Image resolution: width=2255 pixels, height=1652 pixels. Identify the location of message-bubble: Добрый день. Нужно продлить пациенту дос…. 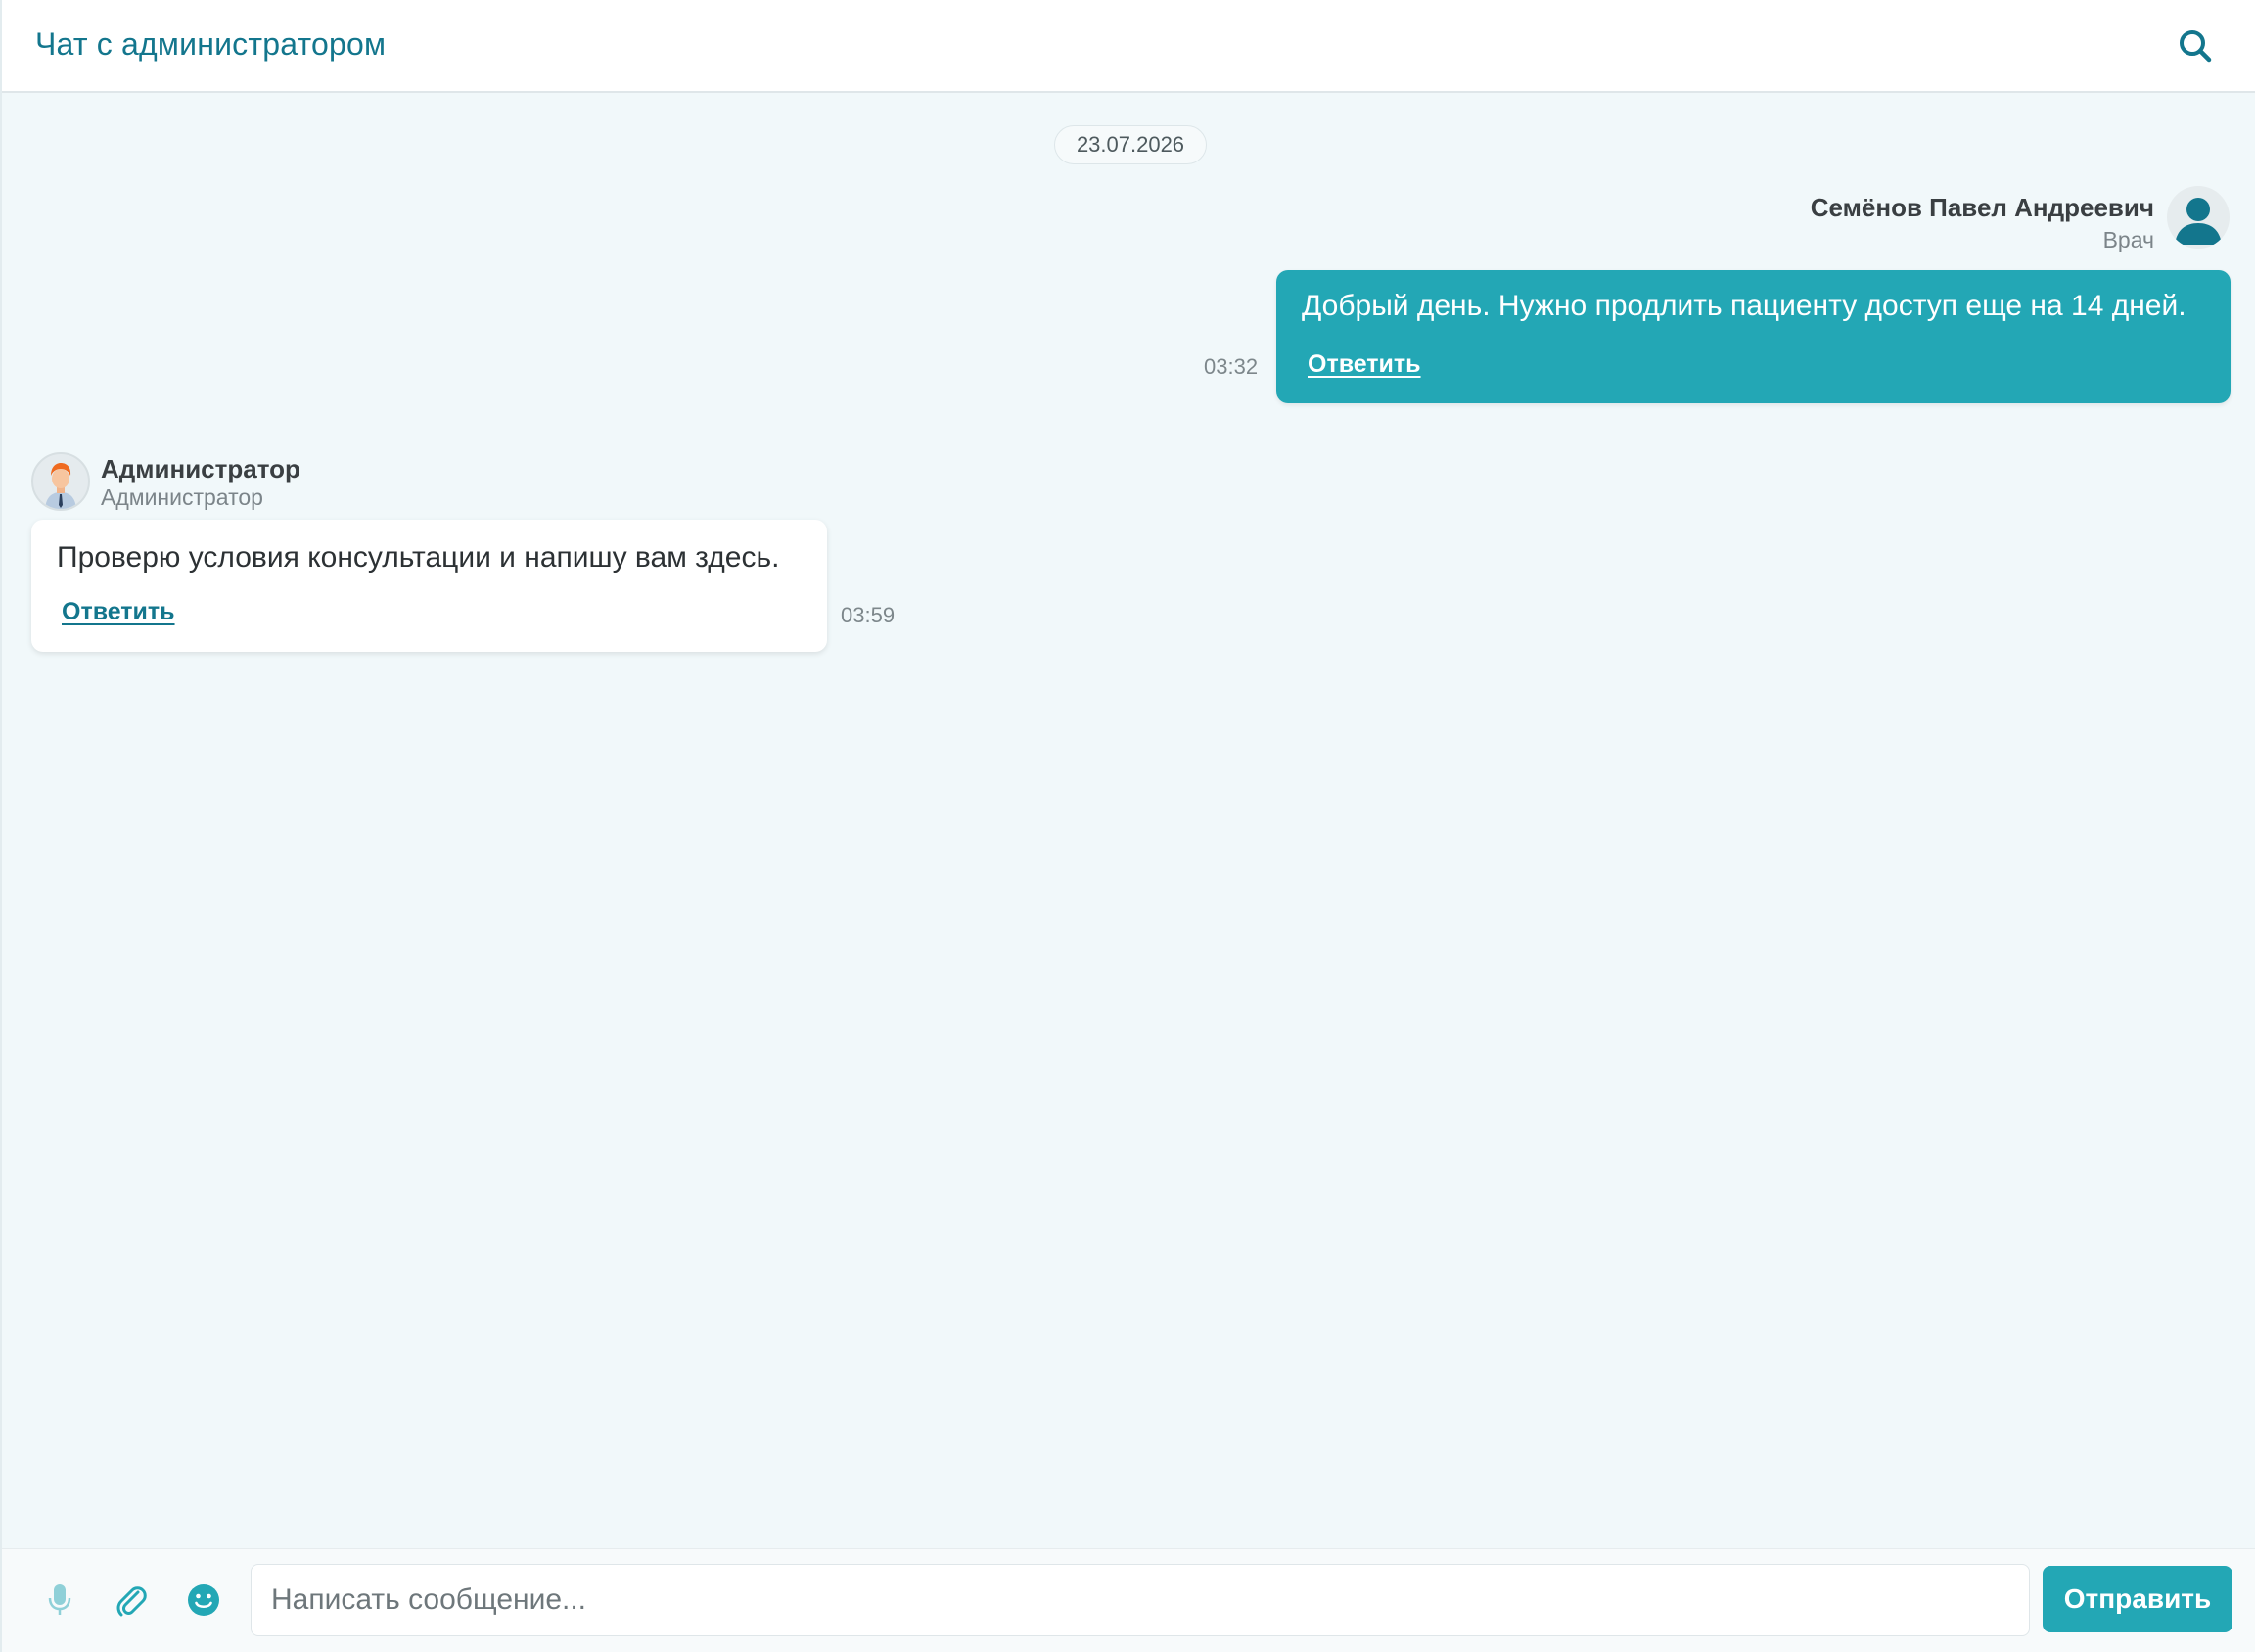
(1753, 336).